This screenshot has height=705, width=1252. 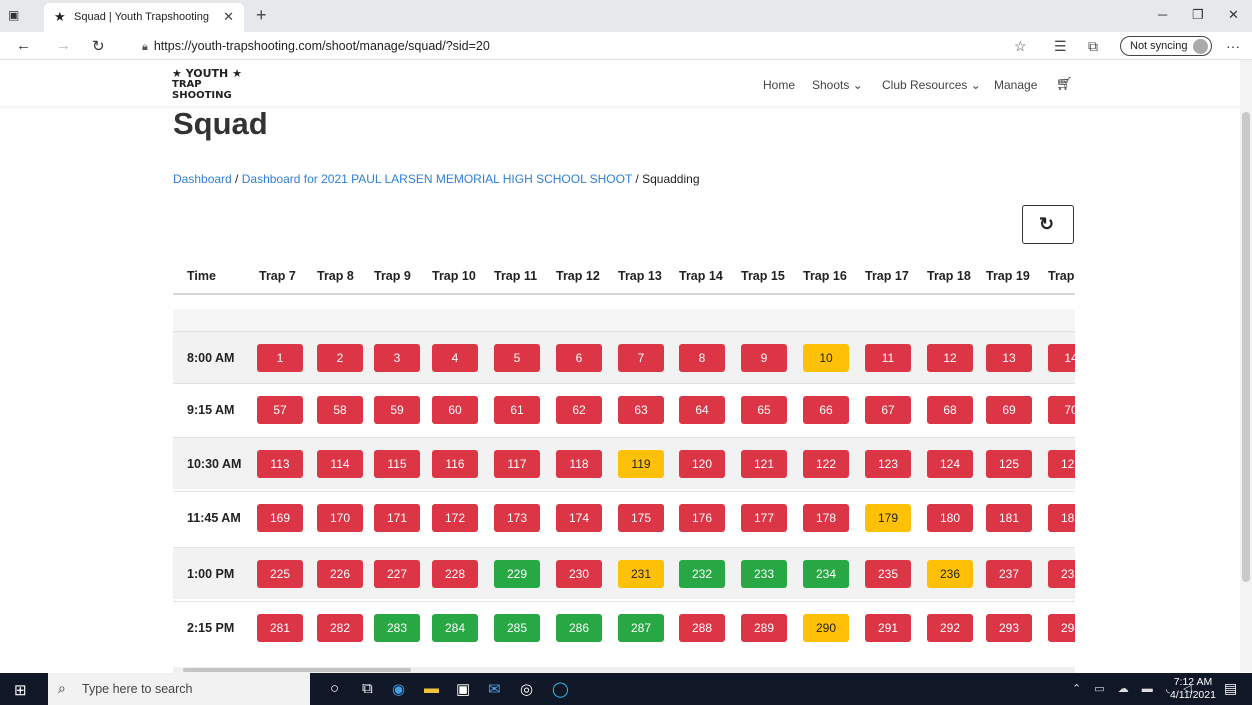 I want to click on tab-actions-icon: ▣, so click(x=16, y=16).